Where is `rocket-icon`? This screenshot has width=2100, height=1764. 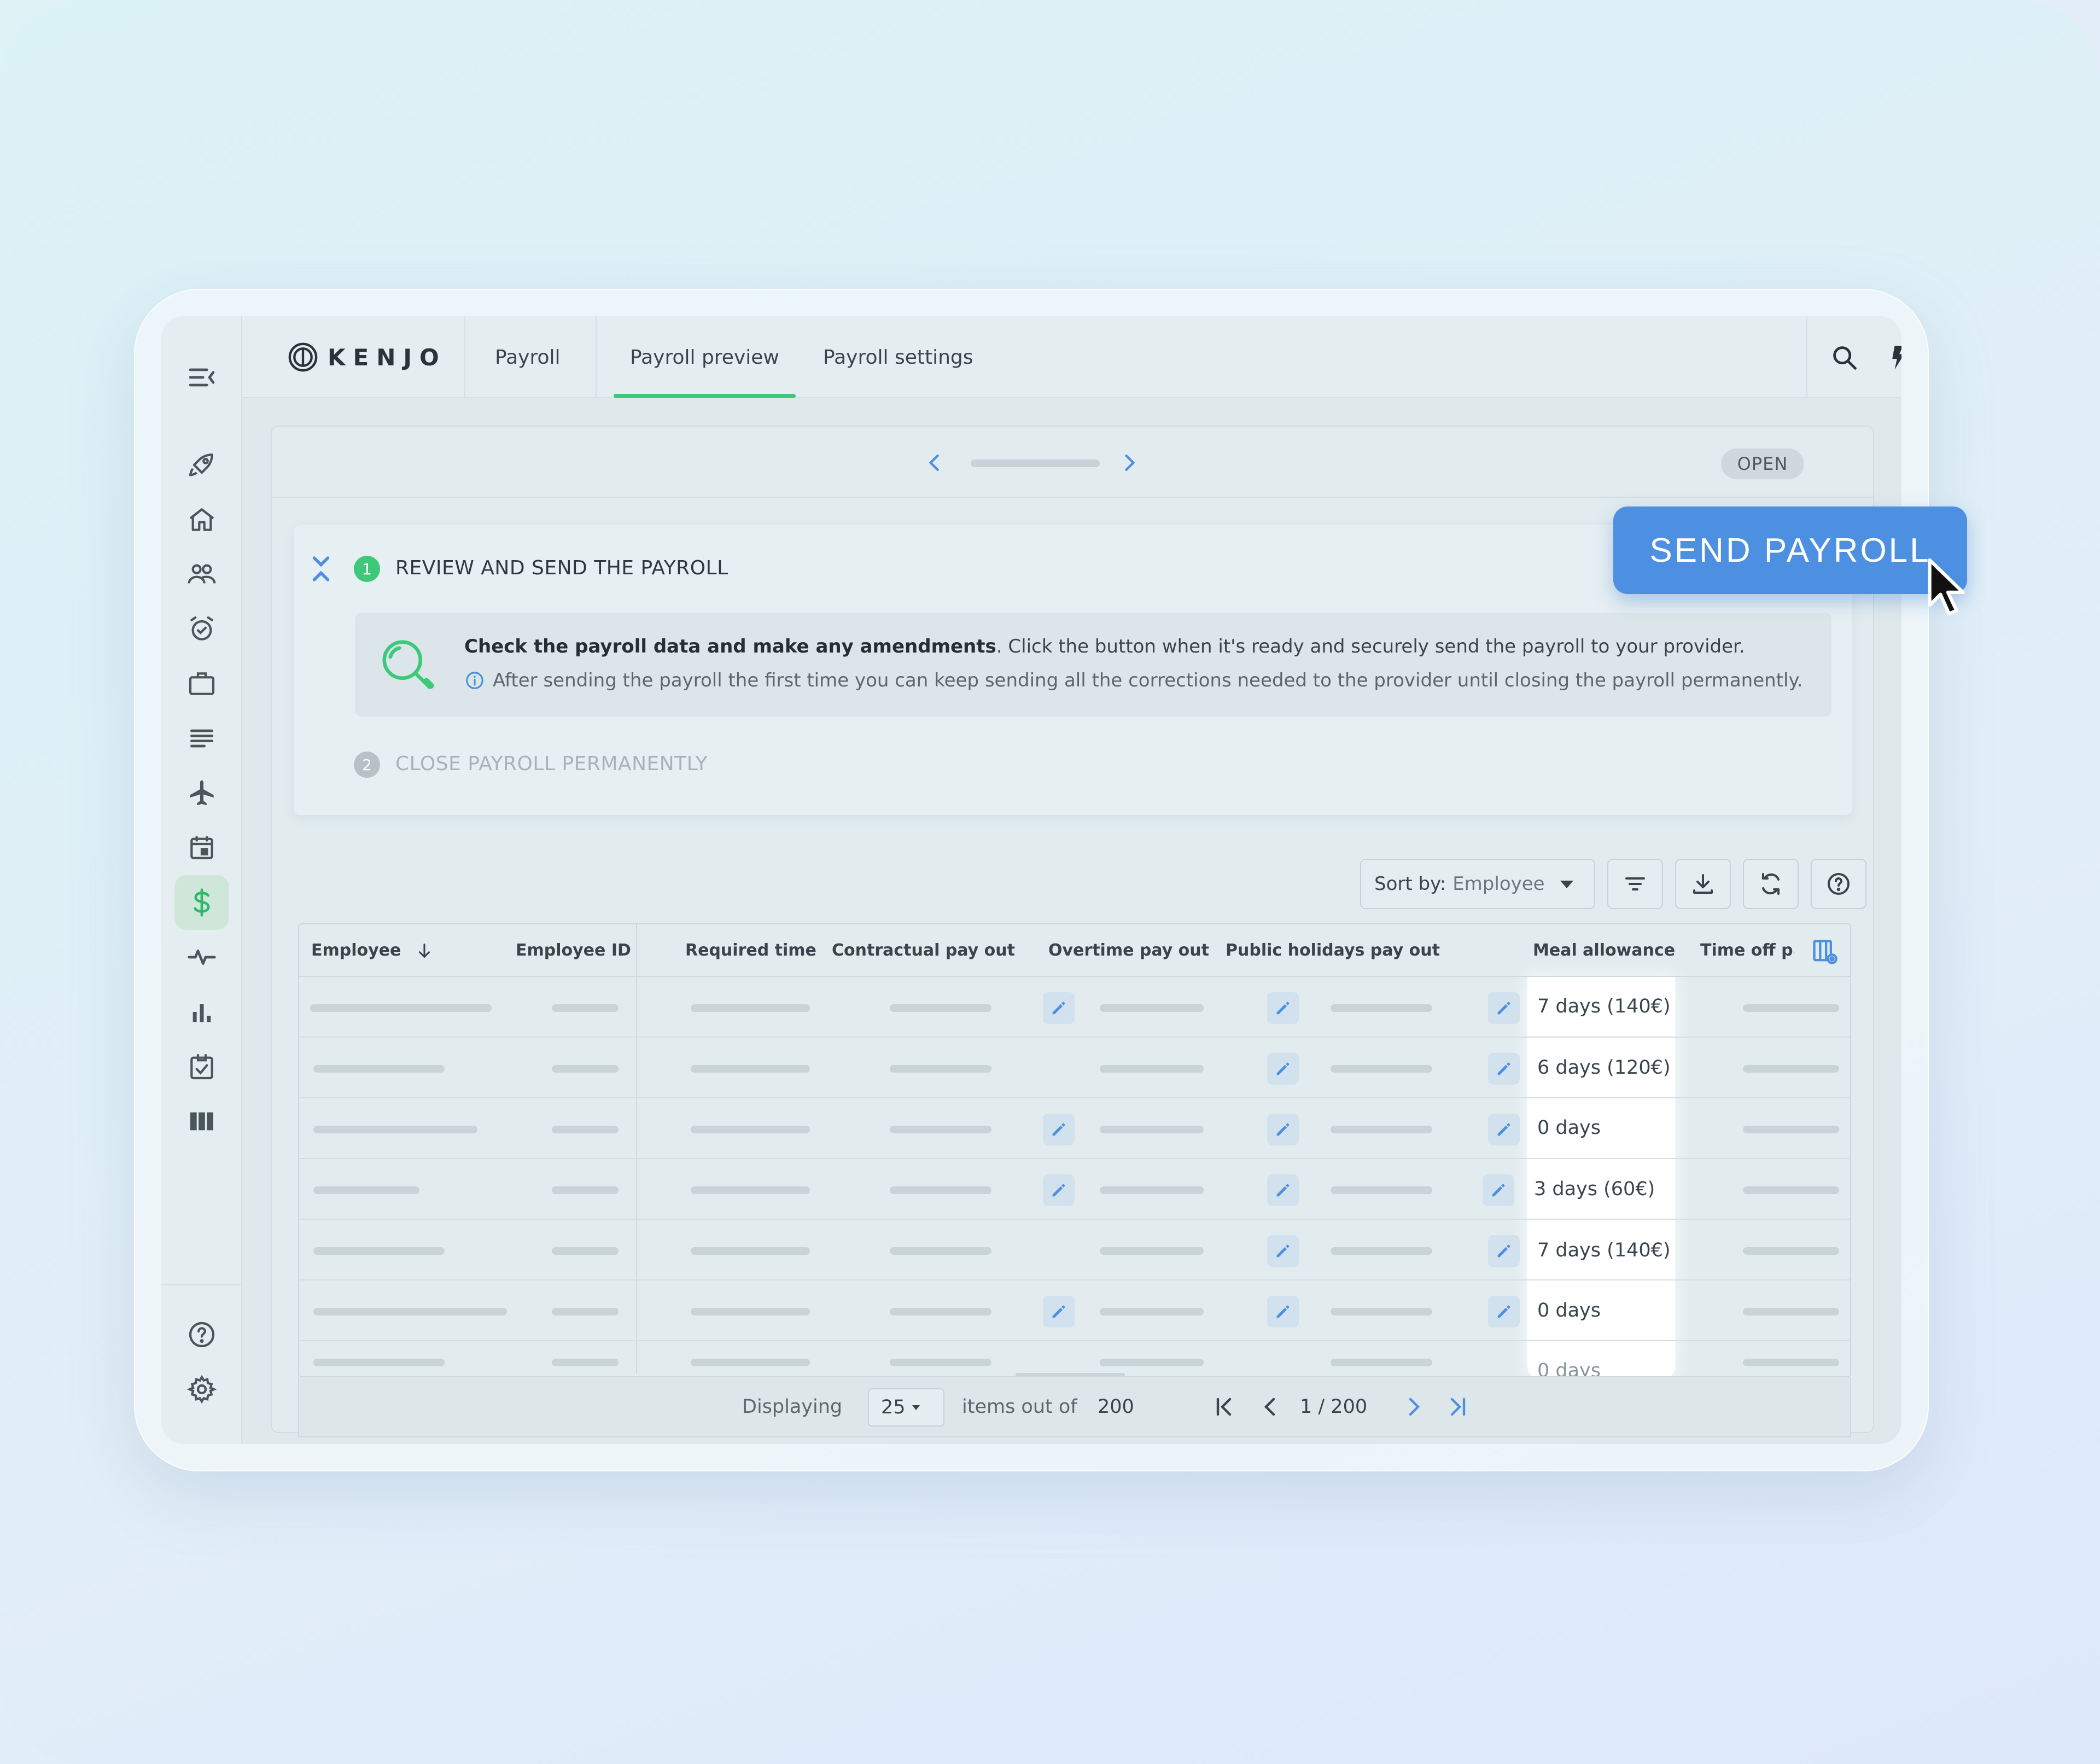 rocket-icon is located at coordinates (201, 465).